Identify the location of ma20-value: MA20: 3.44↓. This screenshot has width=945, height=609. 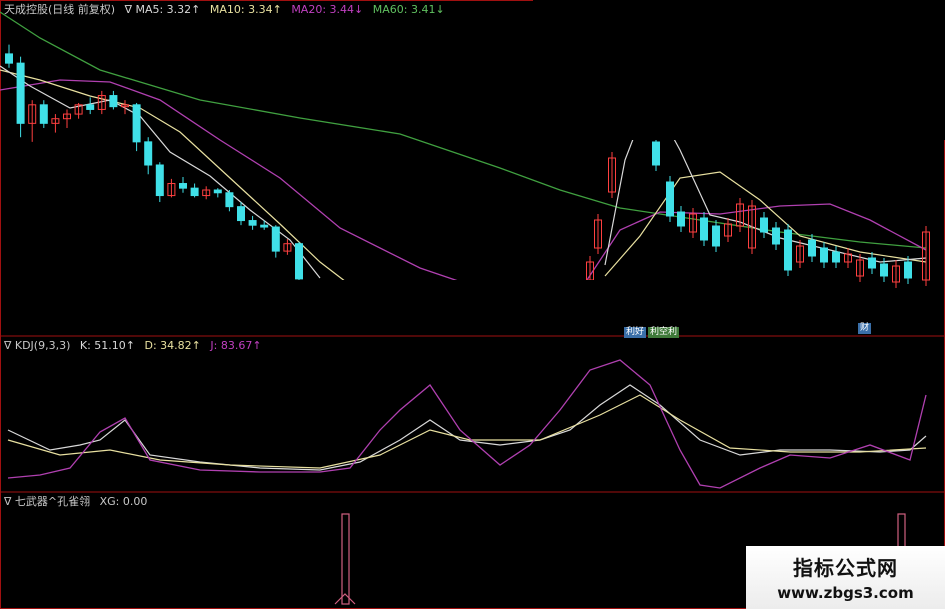
(327, 9).